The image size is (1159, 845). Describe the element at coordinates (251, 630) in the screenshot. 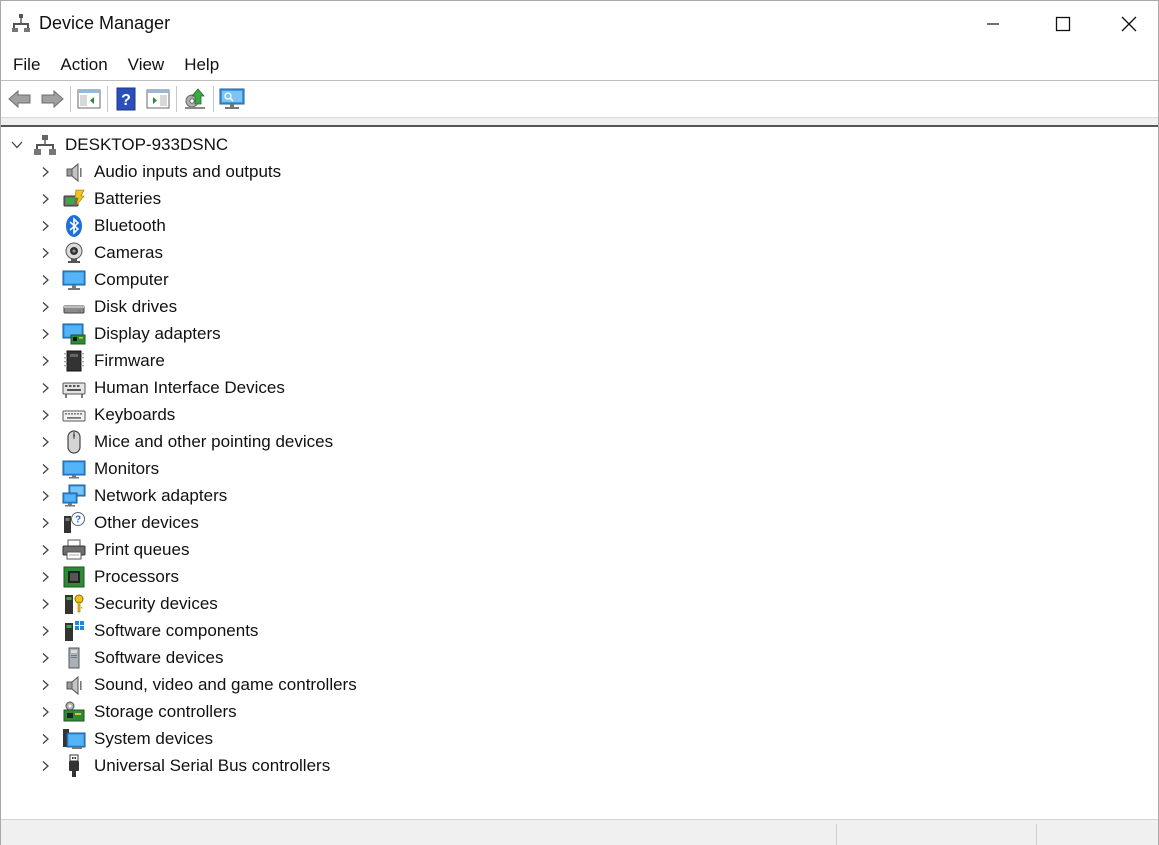

I see `tree-category-node: Software components` at that location.